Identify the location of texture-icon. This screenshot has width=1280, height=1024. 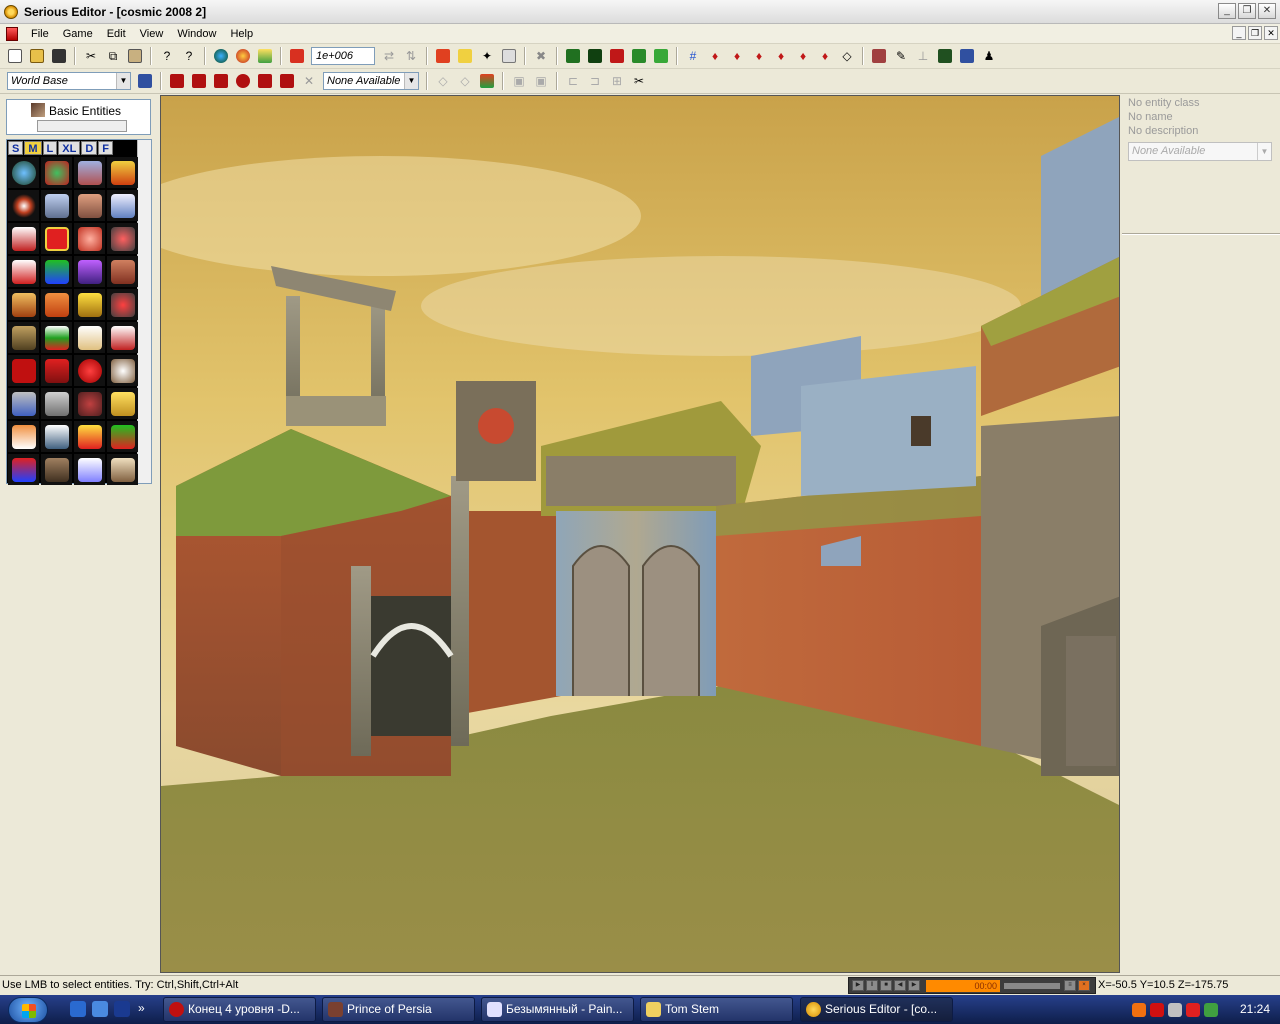
(265, 56).